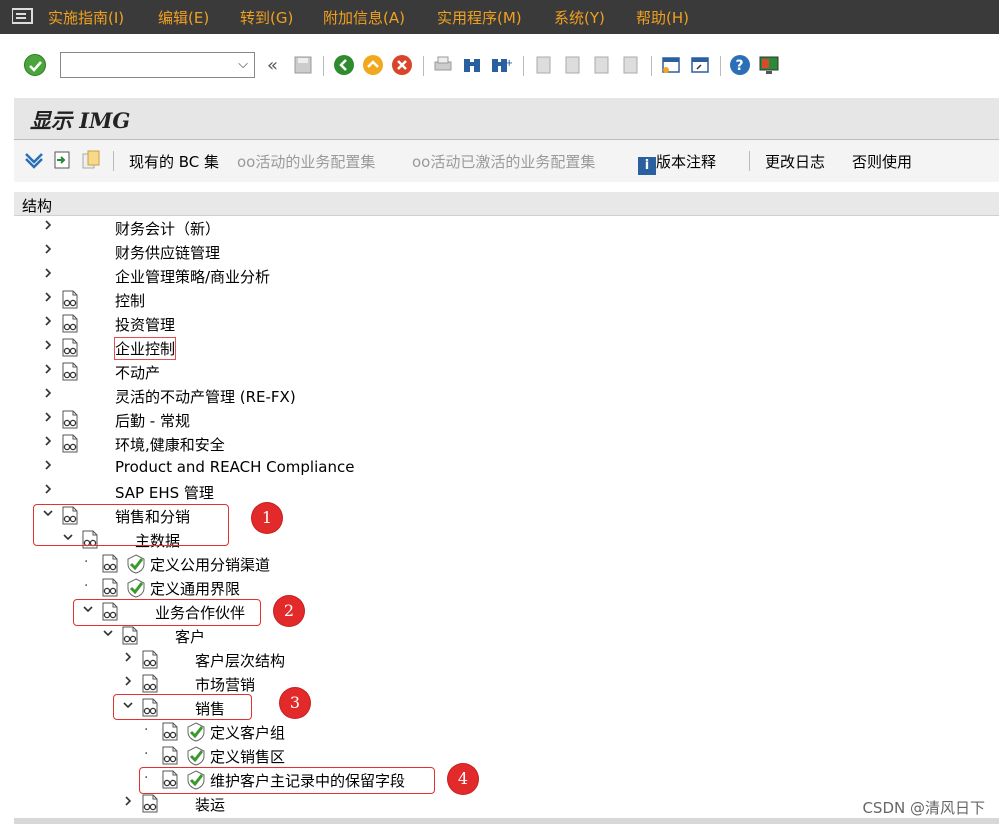 Image resolution: width=999 pixels, height=824 pixels. What do you see at coordinates (630, 65) in the screenshot?
I see `last-page-icon` at bounding box center [630, 65].